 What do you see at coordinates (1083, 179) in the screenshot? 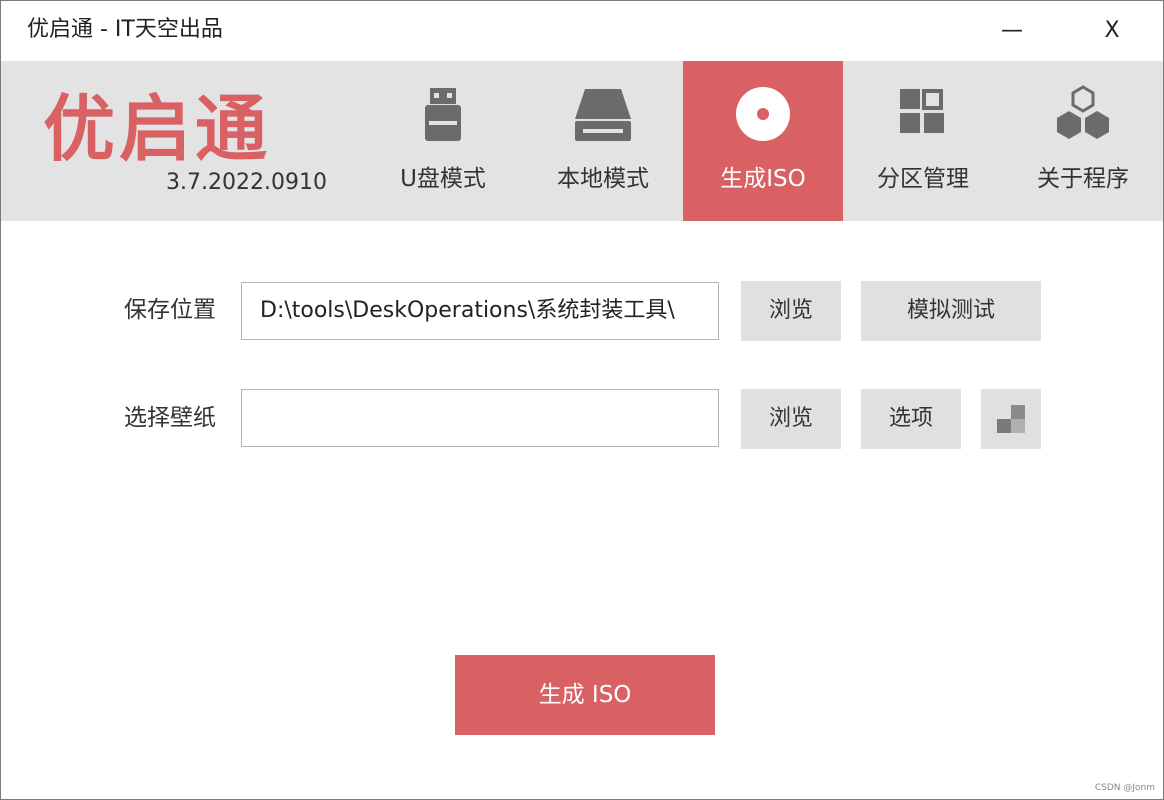
I see `tab-about-label: 关于程序` at bounding box center [1083, 179].